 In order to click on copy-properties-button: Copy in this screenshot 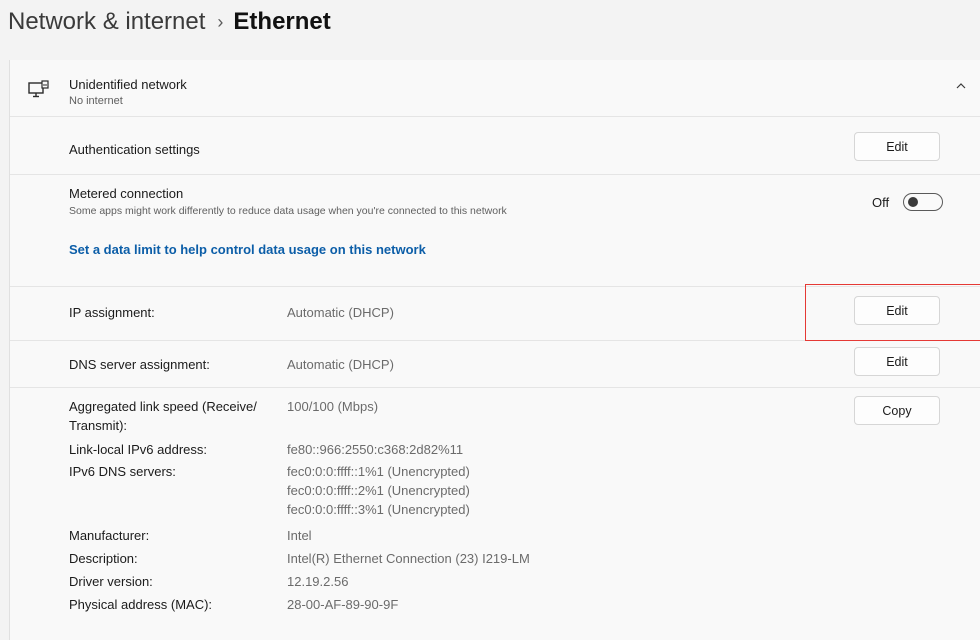, I will do `click(897, 410)`.